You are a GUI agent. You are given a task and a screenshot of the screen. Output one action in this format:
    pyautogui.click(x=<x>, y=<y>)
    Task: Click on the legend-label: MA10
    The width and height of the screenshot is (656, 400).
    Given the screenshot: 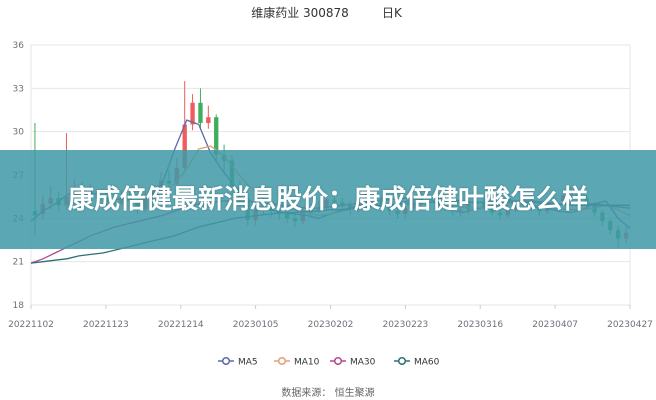 What is the action you would take?
    pyautogui.click(x=307, y=363)
    